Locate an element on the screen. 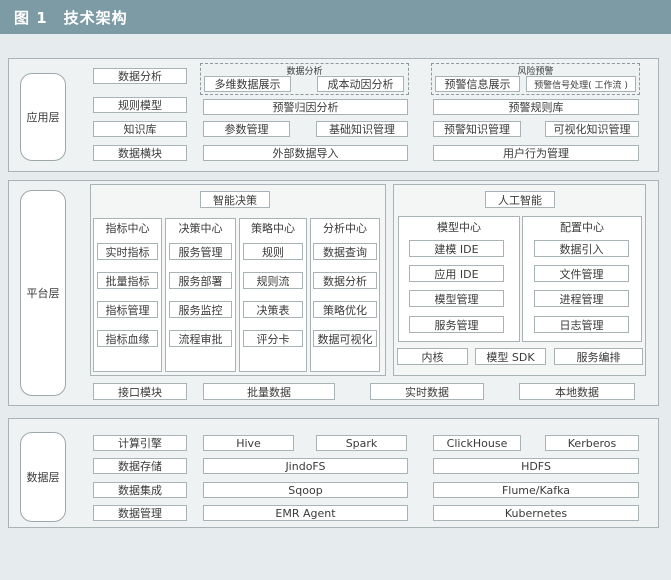  visual-knowledge-management: 可视化知识管理 is located at coordinates (592, 129).